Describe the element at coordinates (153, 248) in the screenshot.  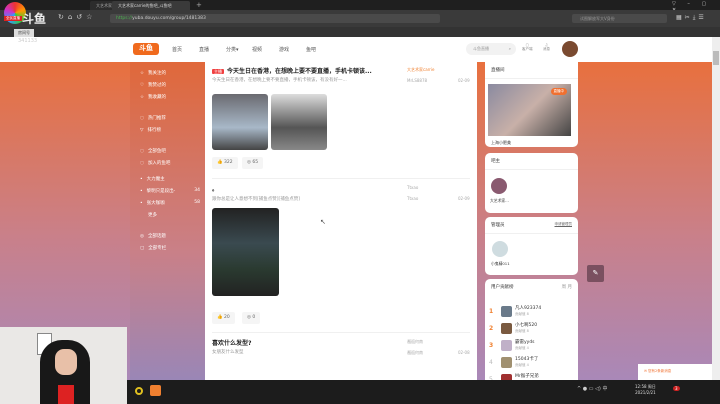
I see `sidebar-item-columns: ▢ 全部专栏` at that location.